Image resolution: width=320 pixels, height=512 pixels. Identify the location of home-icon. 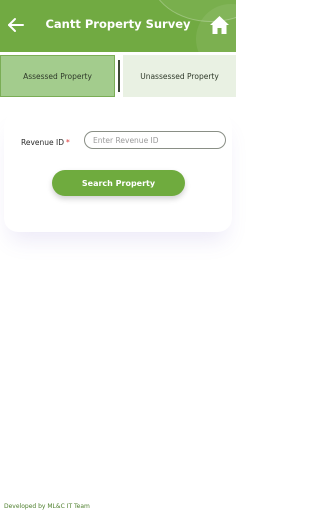
(219, 25).